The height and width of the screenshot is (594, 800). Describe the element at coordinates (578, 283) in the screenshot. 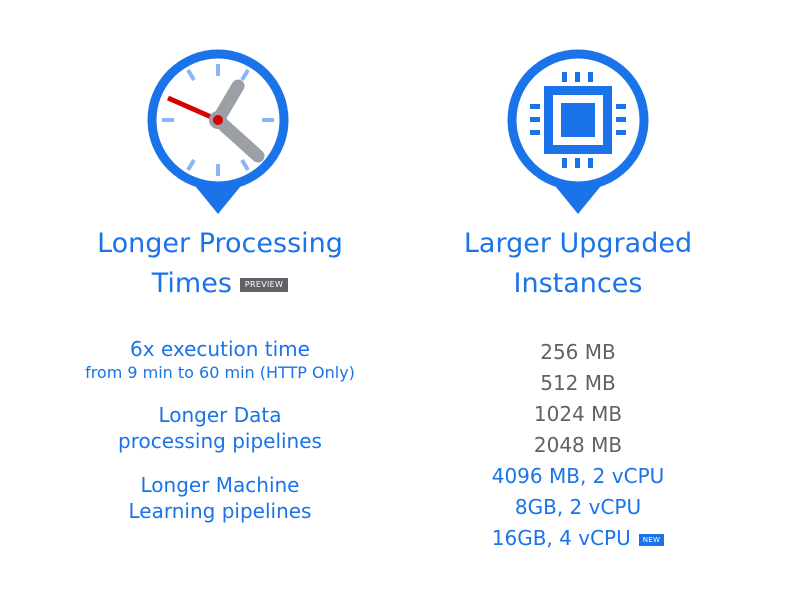

I see `instances-title-line2: Instances` at that location.